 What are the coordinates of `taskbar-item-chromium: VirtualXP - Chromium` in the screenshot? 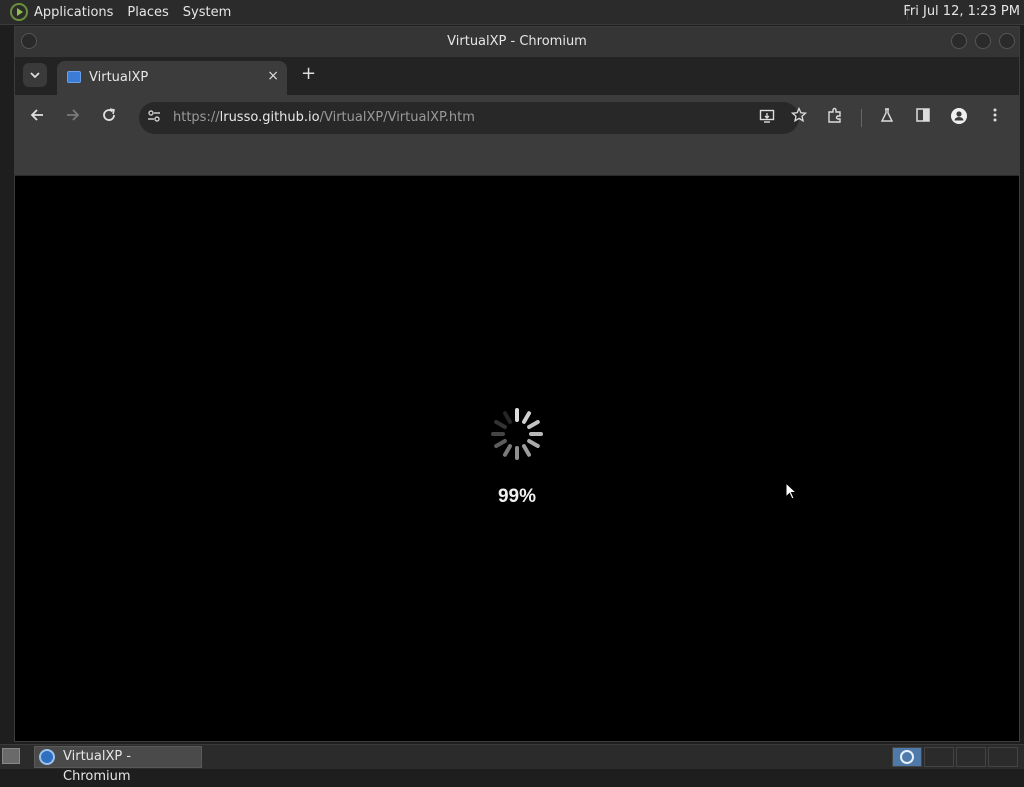 It's located at (118, 765).